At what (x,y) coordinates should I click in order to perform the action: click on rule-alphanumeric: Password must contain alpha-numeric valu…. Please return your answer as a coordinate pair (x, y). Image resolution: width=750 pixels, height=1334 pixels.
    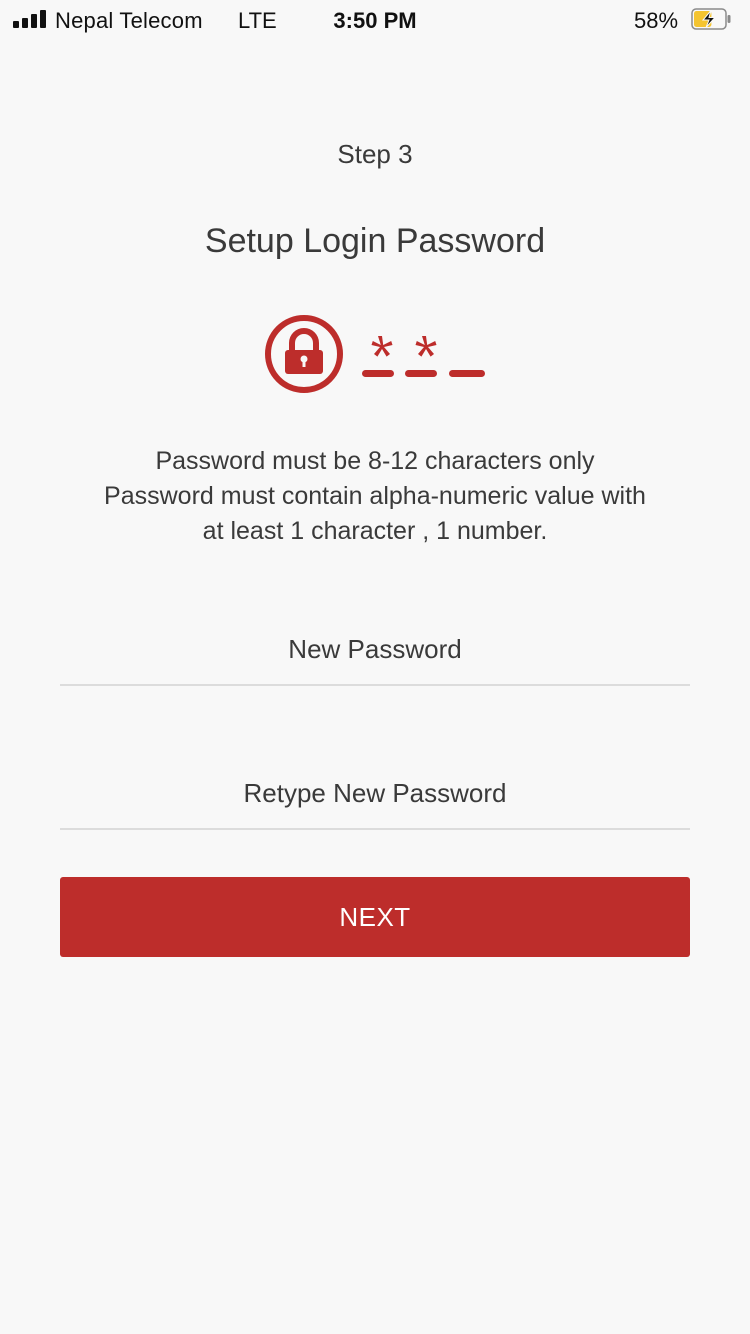
    Looking at the image, I should click on (375, 496).